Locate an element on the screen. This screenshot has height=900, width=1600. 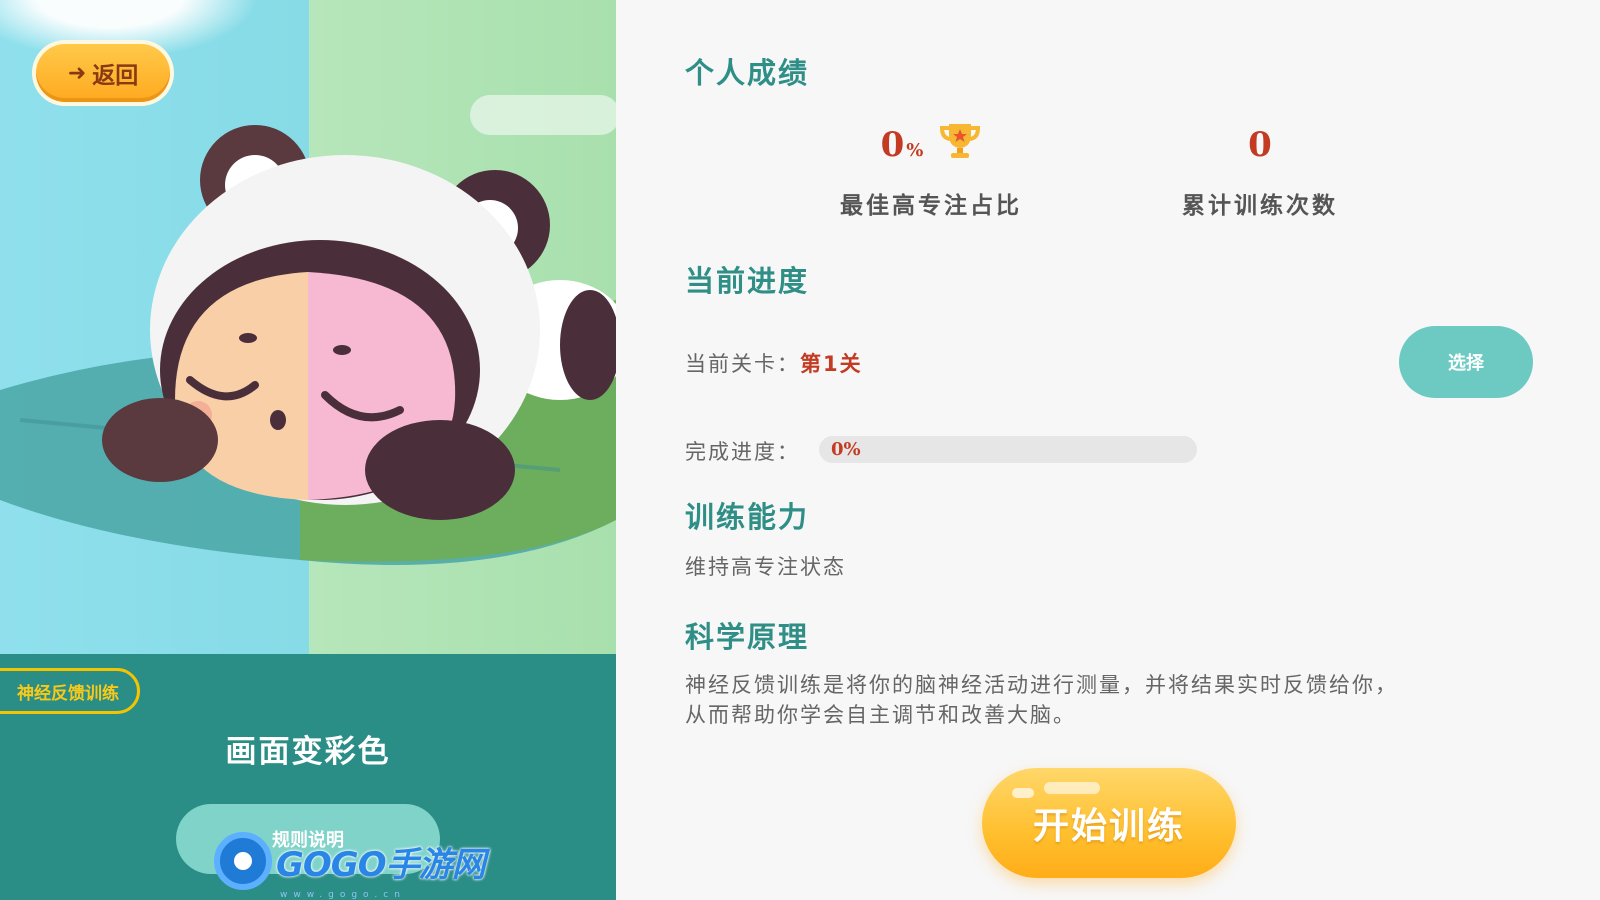
best-focus-value-row: 0 % is located at coordinates (931, 145).